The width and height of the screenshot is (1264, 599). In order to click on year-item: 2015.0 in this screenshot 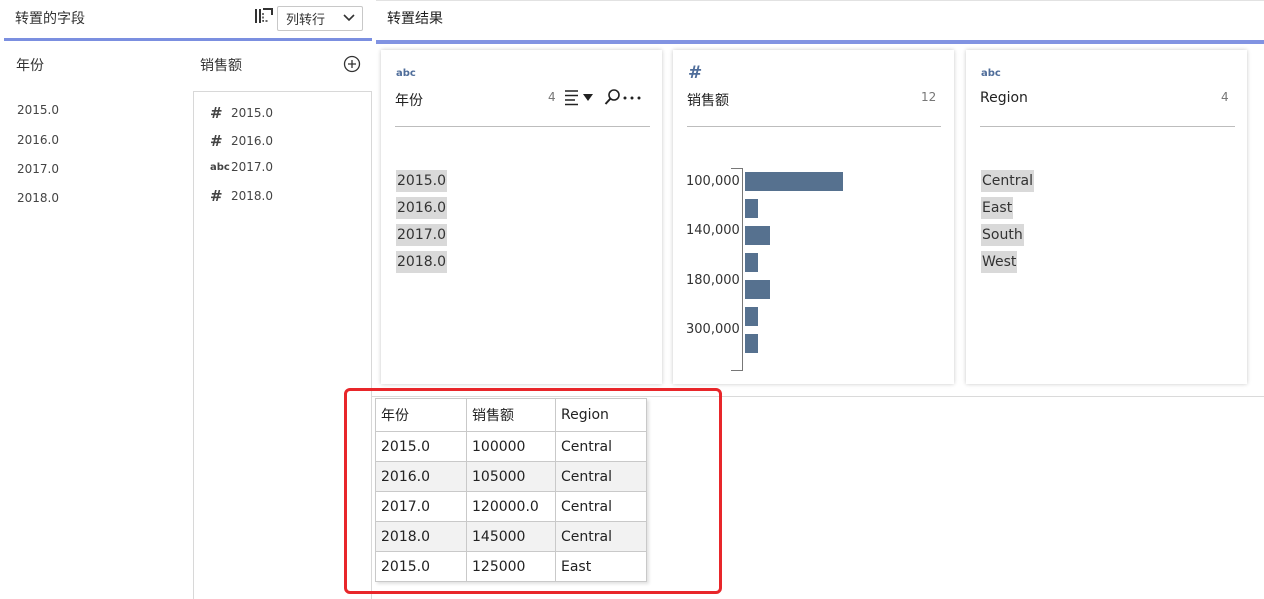, I will do `click(38, 110)`.